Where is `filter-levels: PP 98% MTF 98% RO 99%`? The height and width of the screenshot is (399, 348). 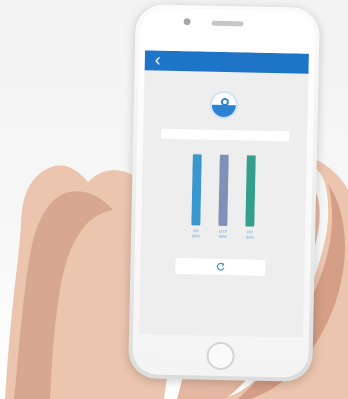
filter-levels: PP 98% MTF 98% RO 99% is located at coordinates (229, 196).